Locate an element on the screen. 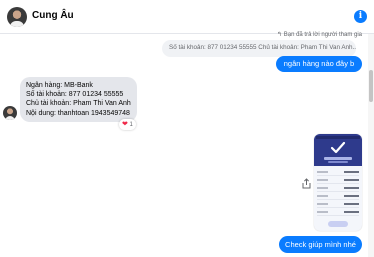 This screenshot has width=374, height=257. sender-avatar is located at coordinates (10, 113).